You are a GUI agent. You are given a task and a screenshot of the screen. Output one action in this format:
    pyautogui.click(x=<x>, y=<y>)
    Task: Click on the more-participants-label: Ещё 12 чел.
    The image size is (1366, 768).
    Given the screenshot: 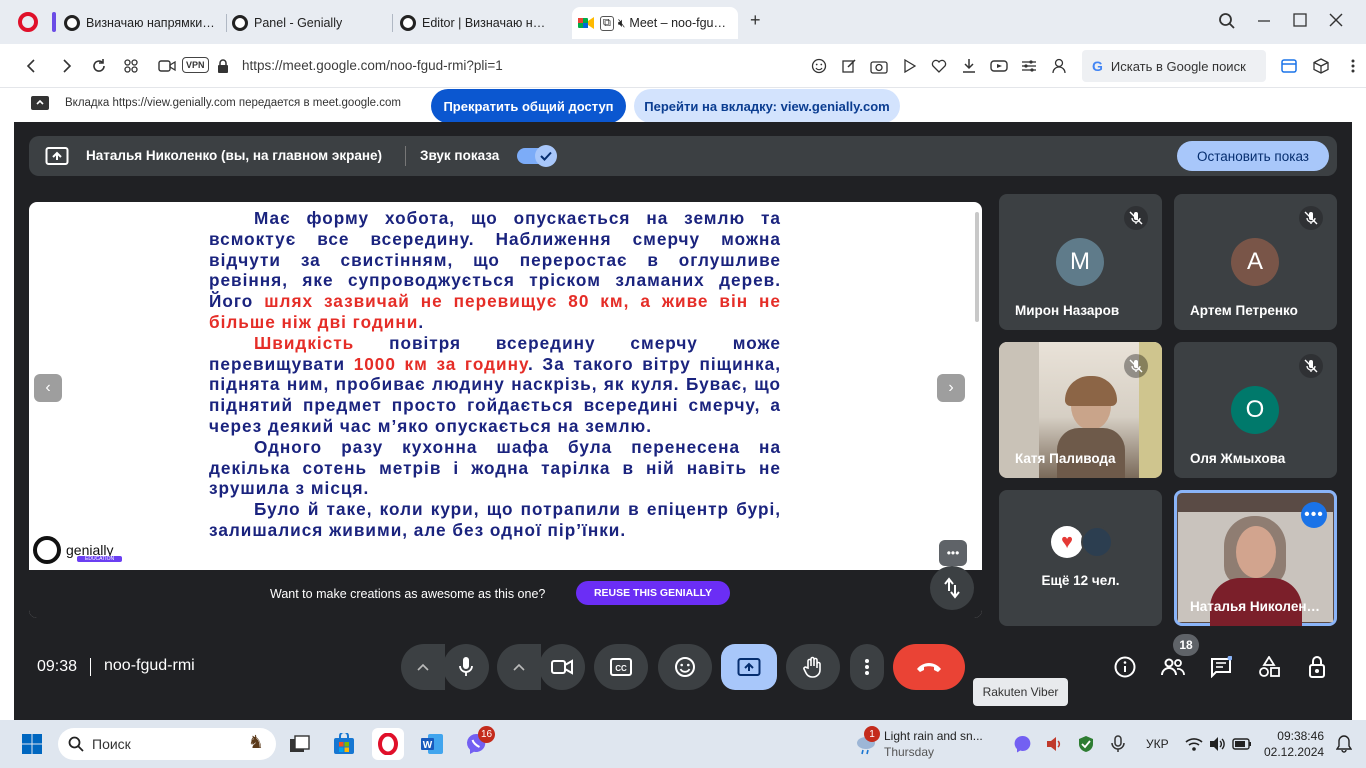 What is the action you would take?
    pyautogui.click(x=1080, y=580)
    